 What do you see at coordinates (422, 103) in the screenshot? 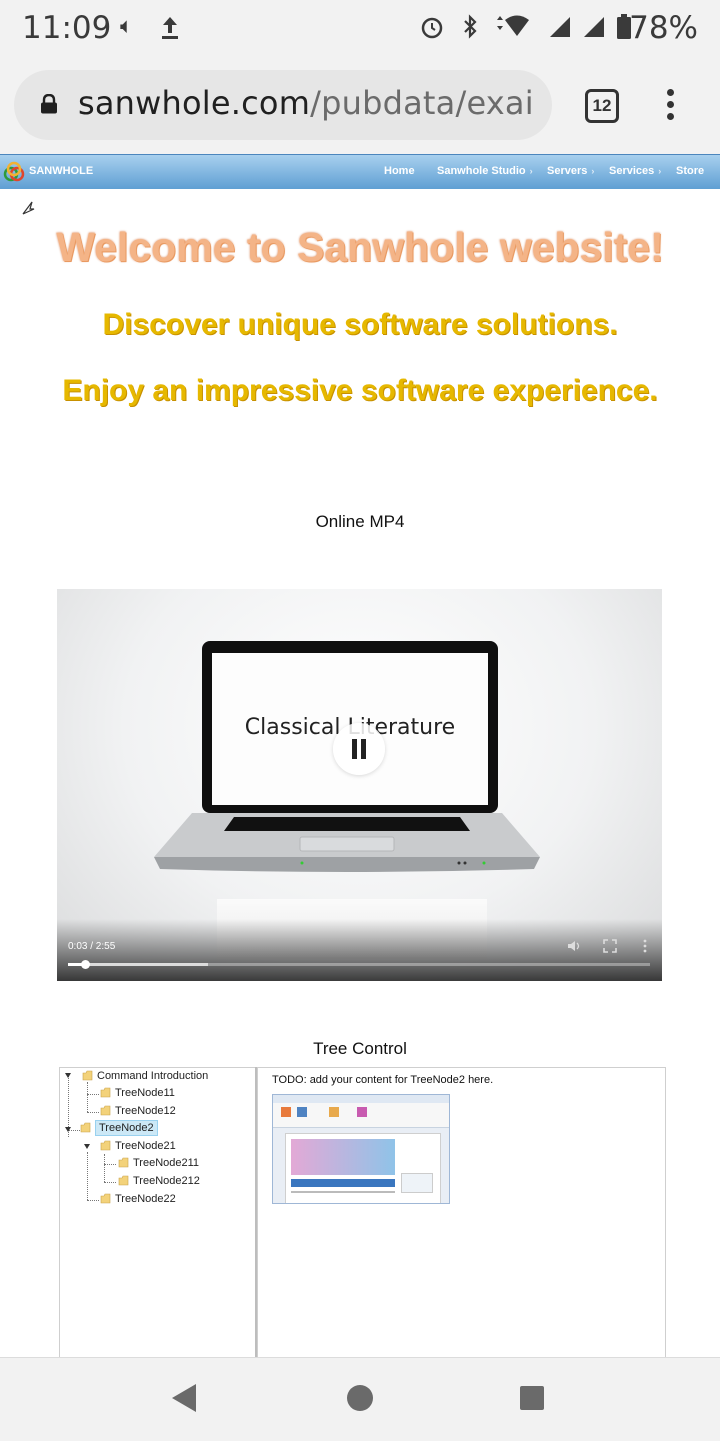
I see `url-path: /pubdata/exai` at bounding box center [422, 103].